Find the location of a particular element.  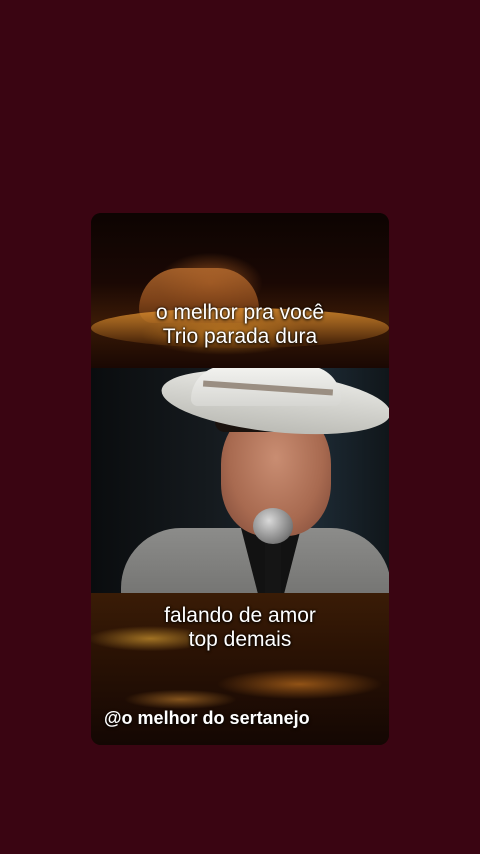

microphone-handle is located at coordinates (273, 566).